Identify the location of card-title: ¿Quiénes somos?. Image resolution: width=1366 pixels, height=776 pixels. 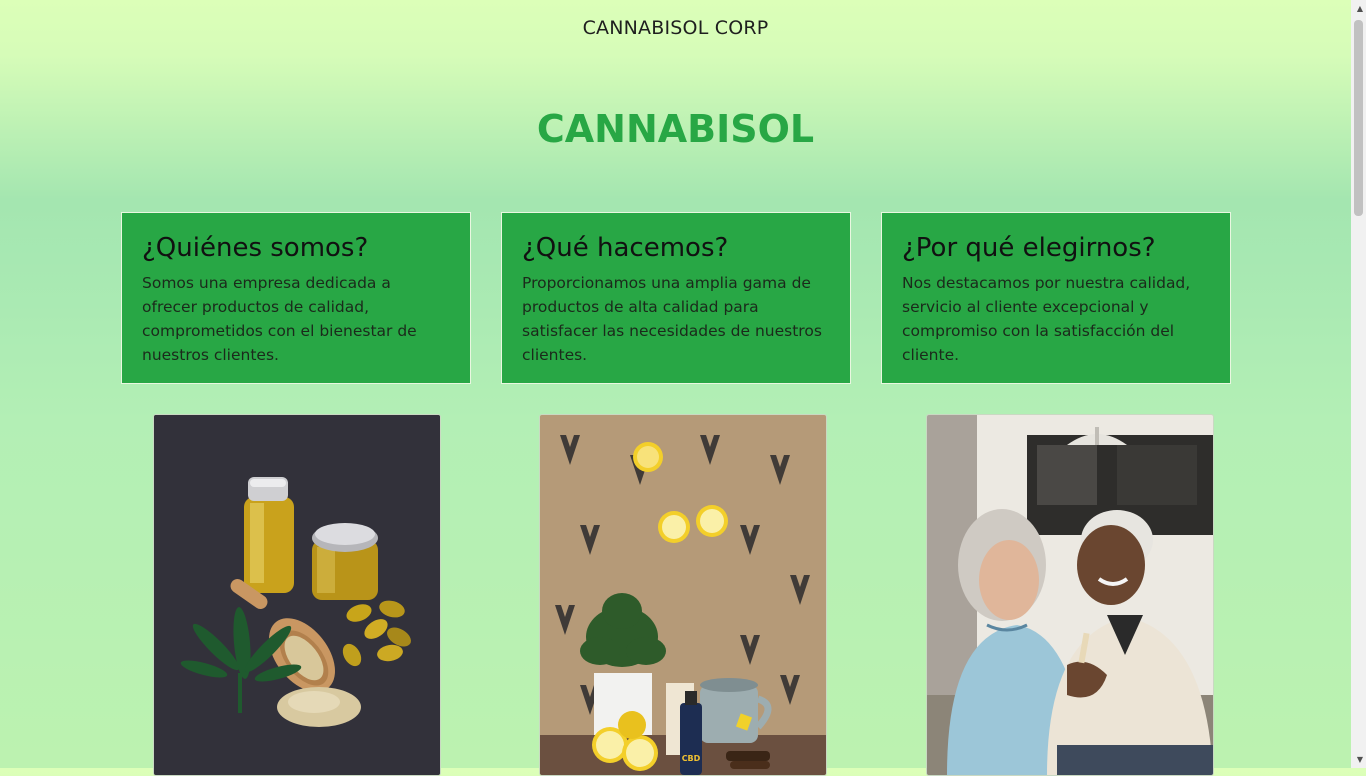
(255, 248).